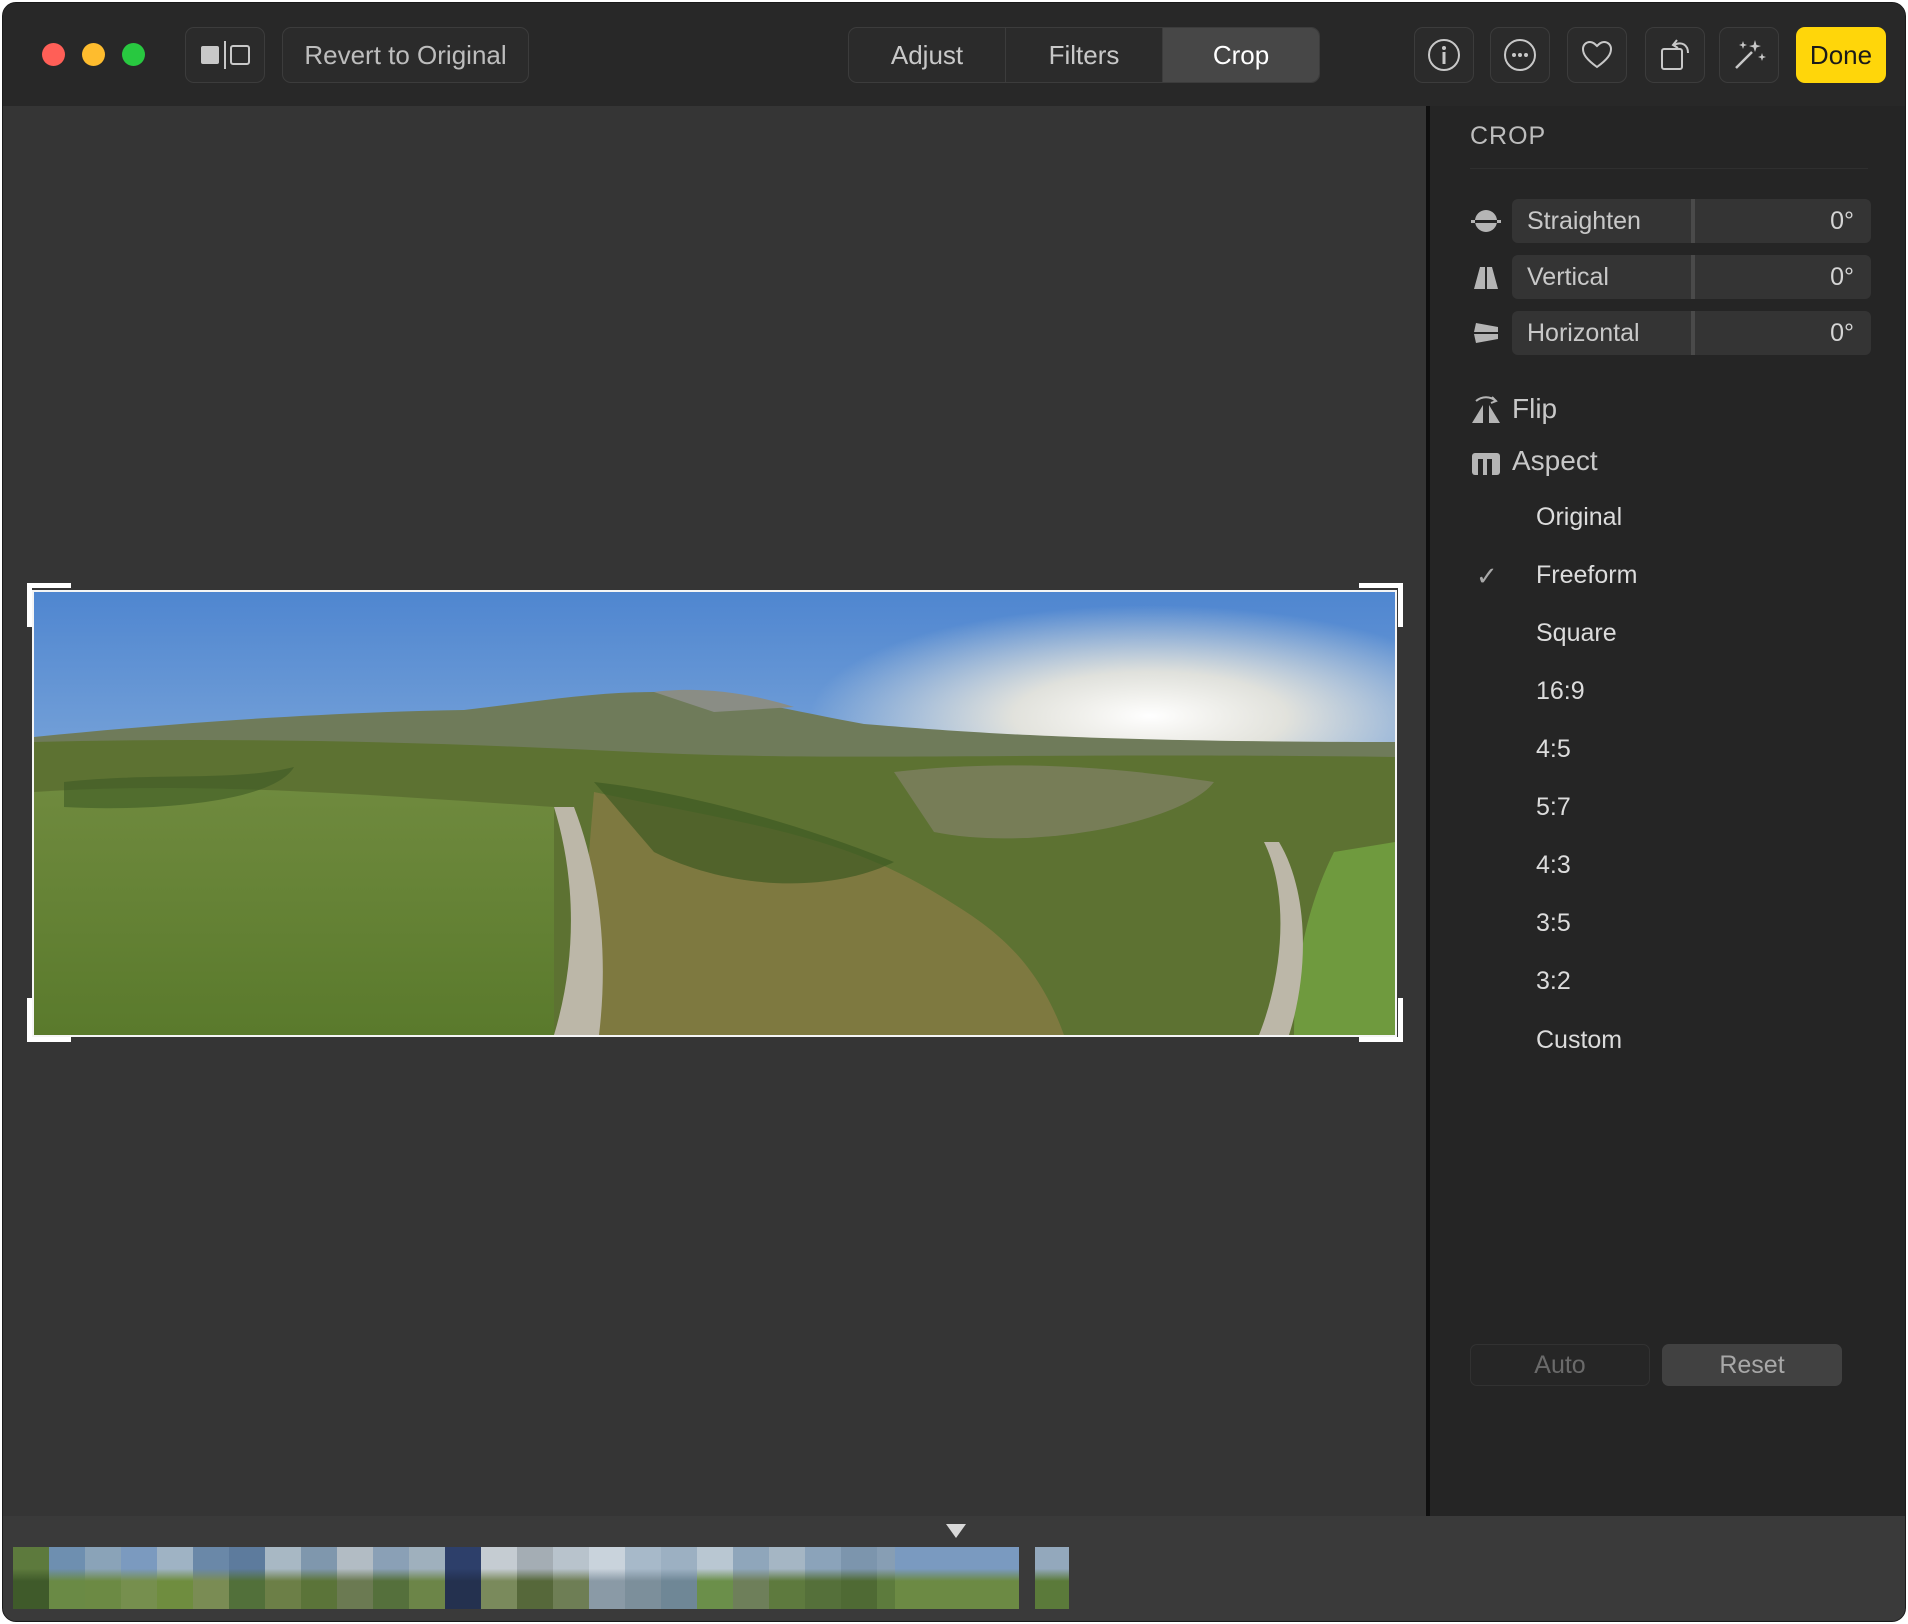  What do you see at coordinates (1584, 221) in the screenshot?
I see `straighten-label: Straighten` at bounding box center [1584, 221].